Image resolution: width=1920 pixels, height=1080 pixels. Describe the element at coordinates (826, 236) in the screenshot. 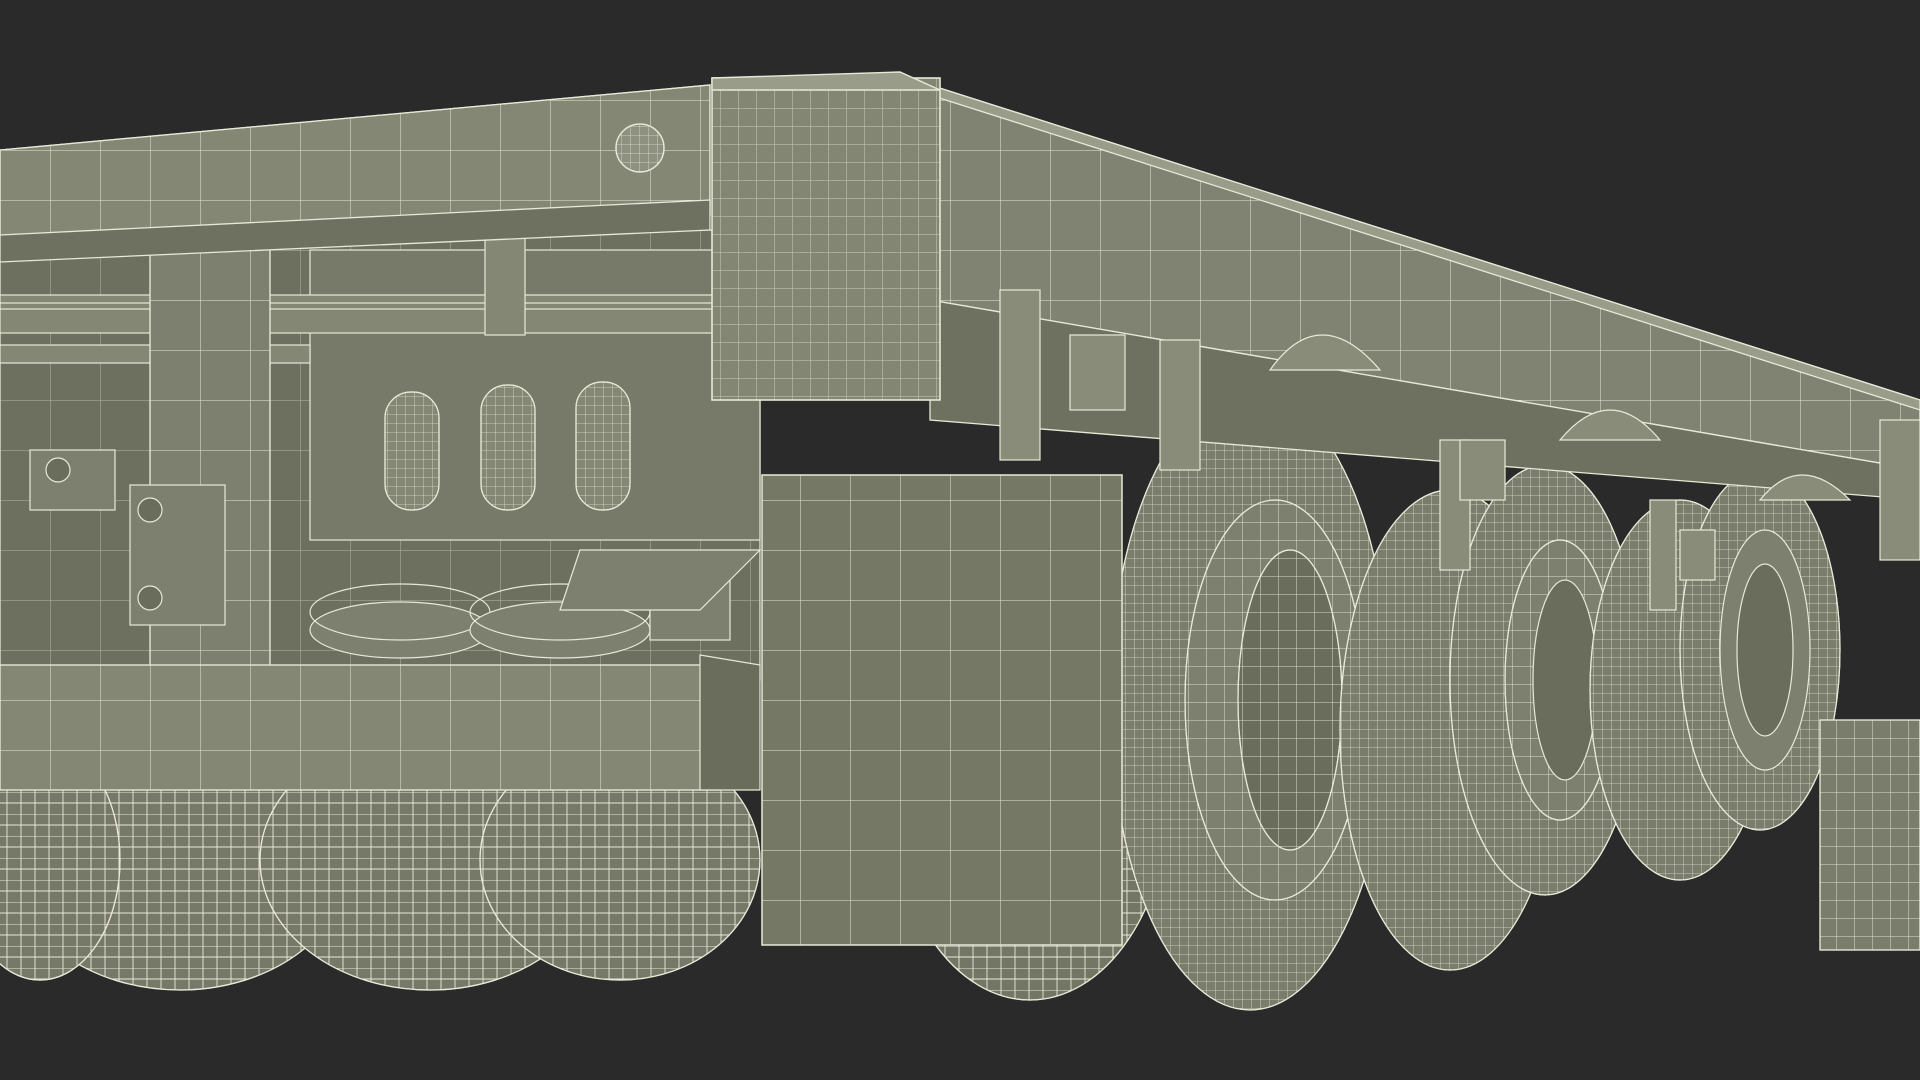

I see `corner-block` at that location.